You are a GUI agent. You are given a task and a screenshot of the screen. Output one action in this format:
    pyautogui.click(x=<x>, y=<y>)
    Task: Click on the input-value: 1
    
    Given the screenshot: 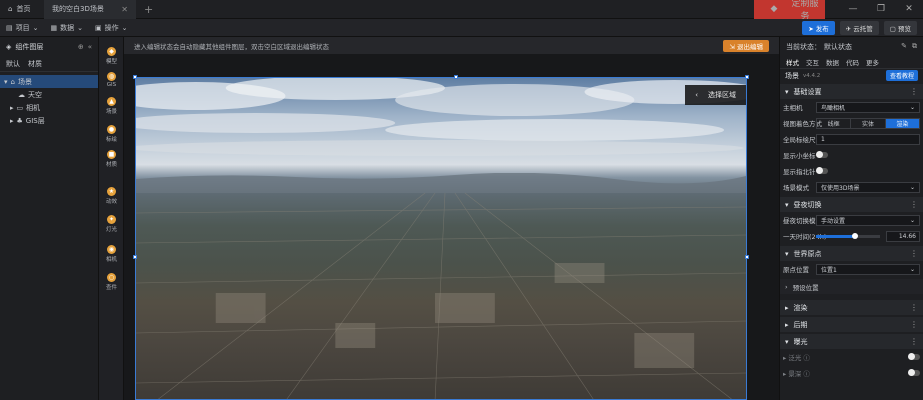 What is the action you would take?
    pyautogui.click(x=823, y=139)
    